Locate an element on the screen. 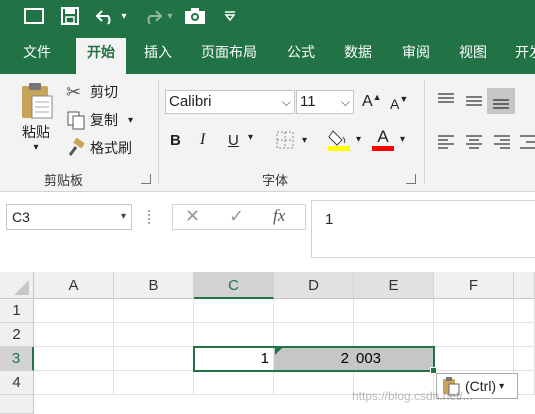 This screenshot has width=535, height=414. column-header-e: E is located at coordinates (394, 285).